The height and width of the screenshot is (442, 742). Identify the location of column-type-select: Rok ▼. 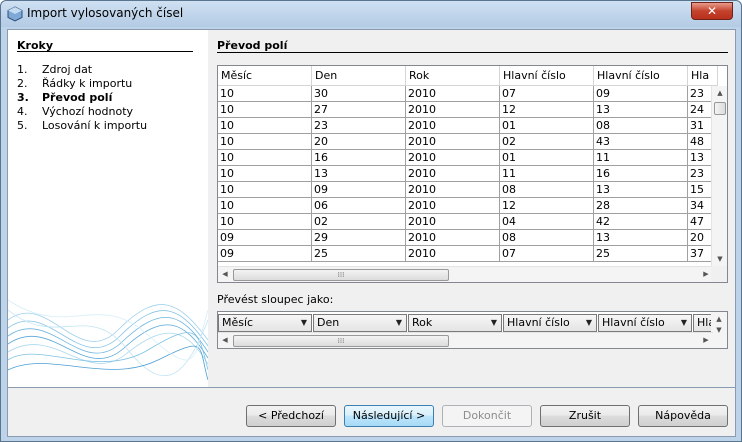
(455, 323).